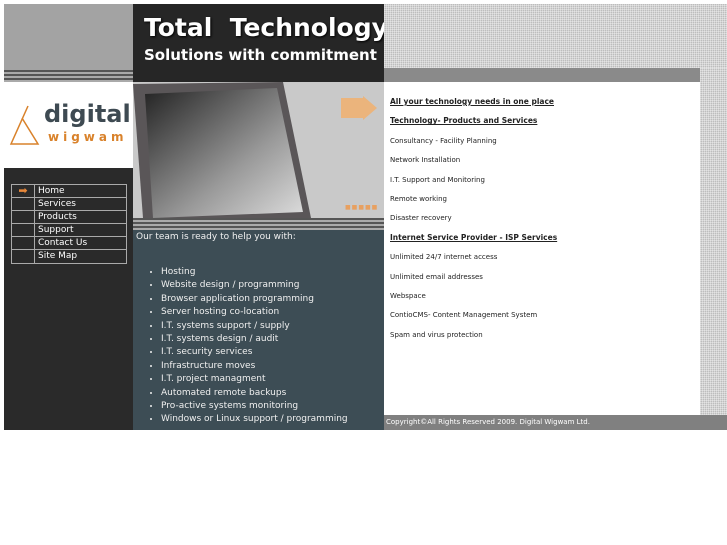  I want to click on section-heading: All your technology needs in one place, so click(472, 101).